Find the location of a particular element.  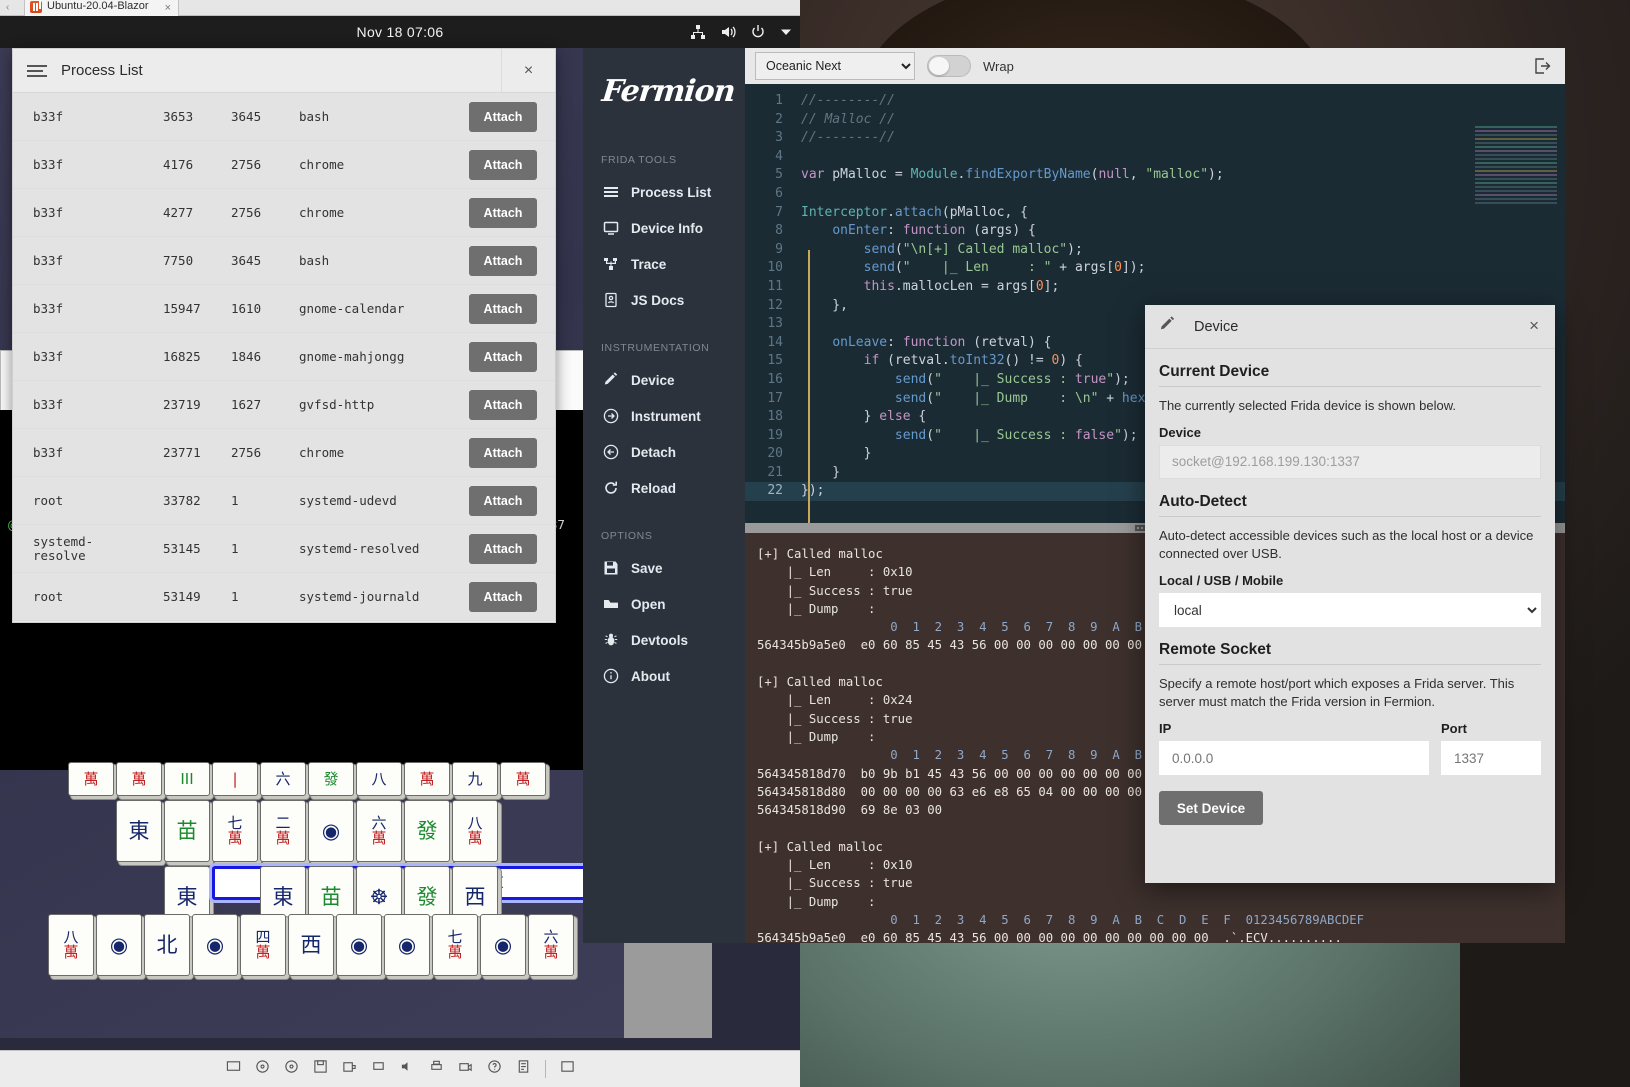

camera-icon is located at coordinates (465, 1069).